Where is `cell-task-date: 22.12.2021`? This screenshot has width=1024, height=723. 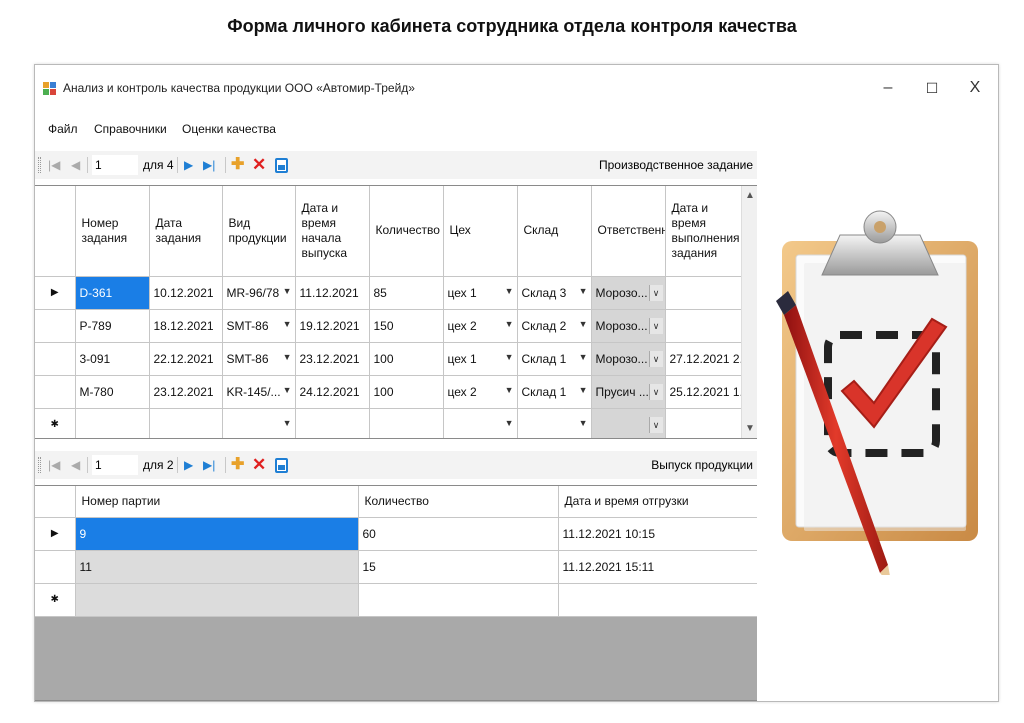
cell-task-date: 22.12.2021 is located at coordinates (186, 359).